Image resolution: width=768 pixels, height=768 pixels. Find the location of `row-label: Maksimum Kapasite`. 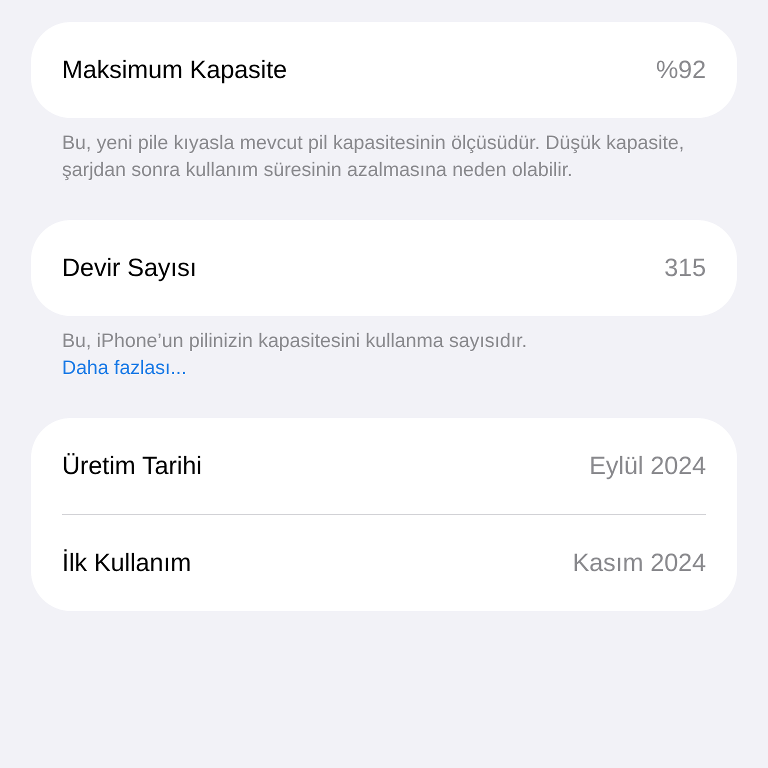

row-label: Maksimum Kapasite is located at coordinates (175, 70).